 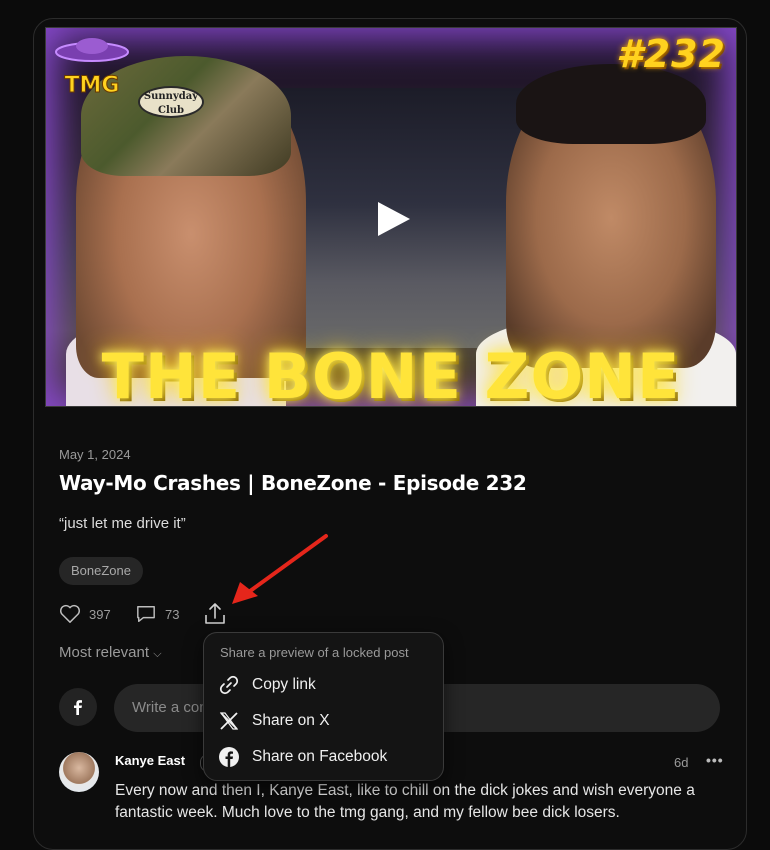 I want to click on like-count: 397, so click(x=100, y=614).